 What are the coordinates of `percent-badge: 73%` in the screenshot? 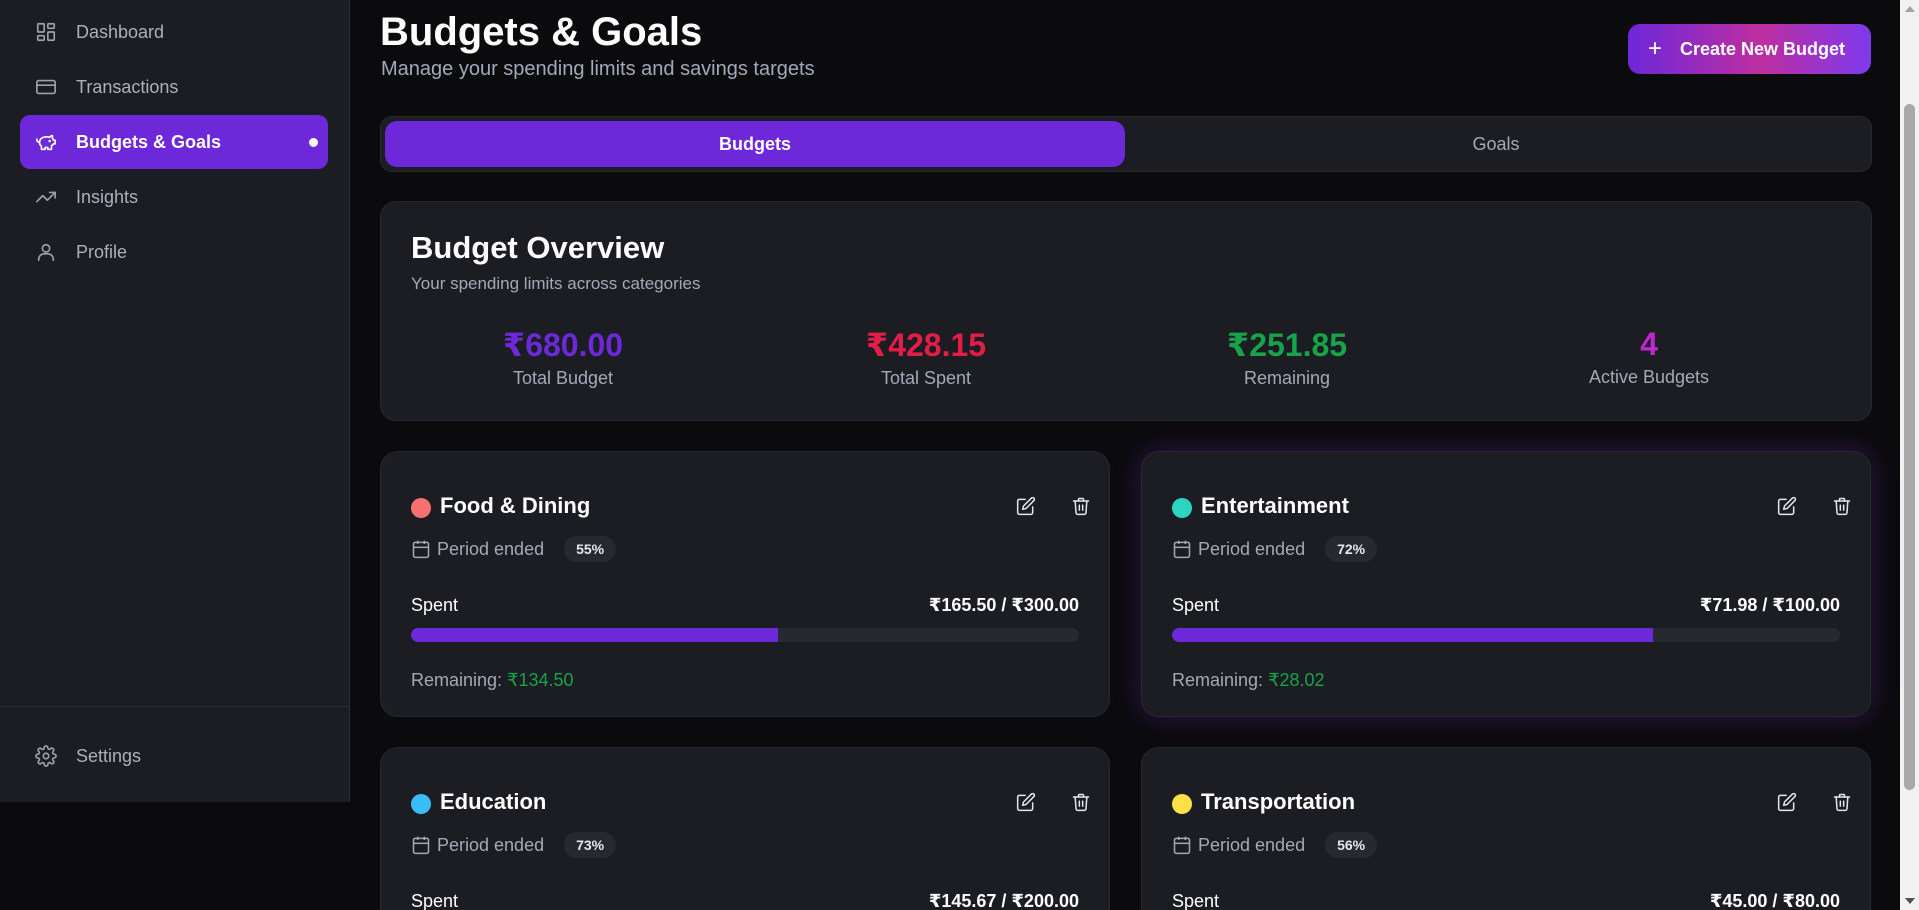 It's located at (590, 845).